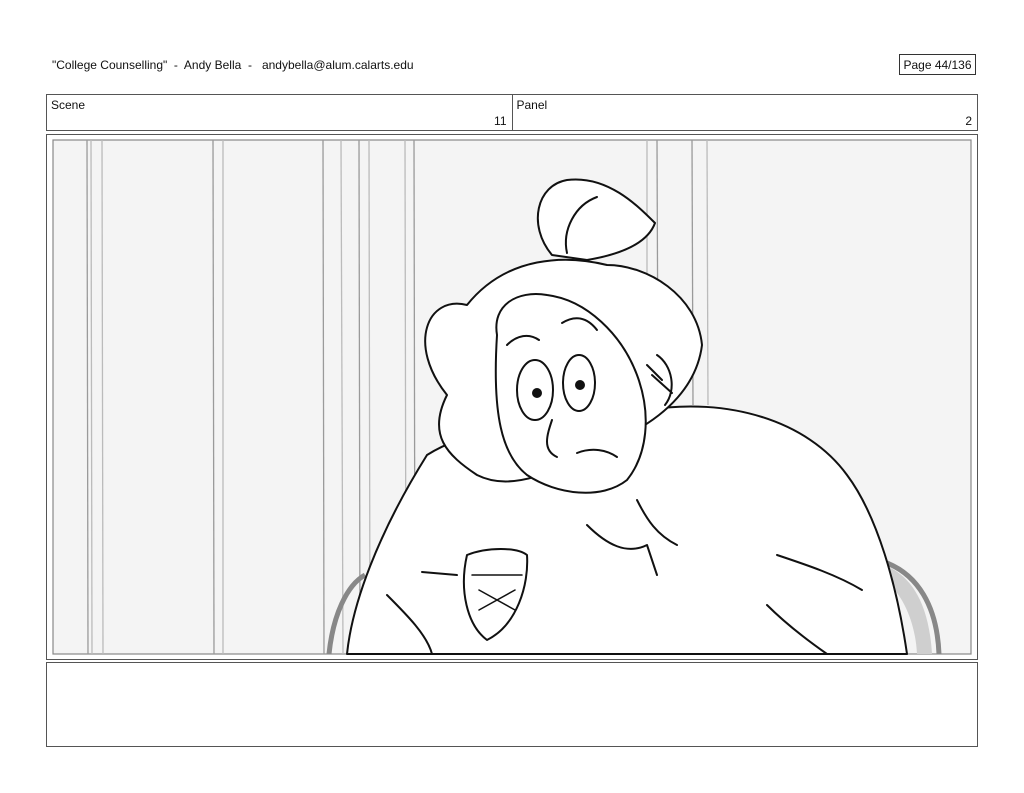 The height and width of the screenshot is (793, 1024). Describe the element at coordinates (937, 64) in the screenshot. I see `page-number: Page 44/136` at that location.